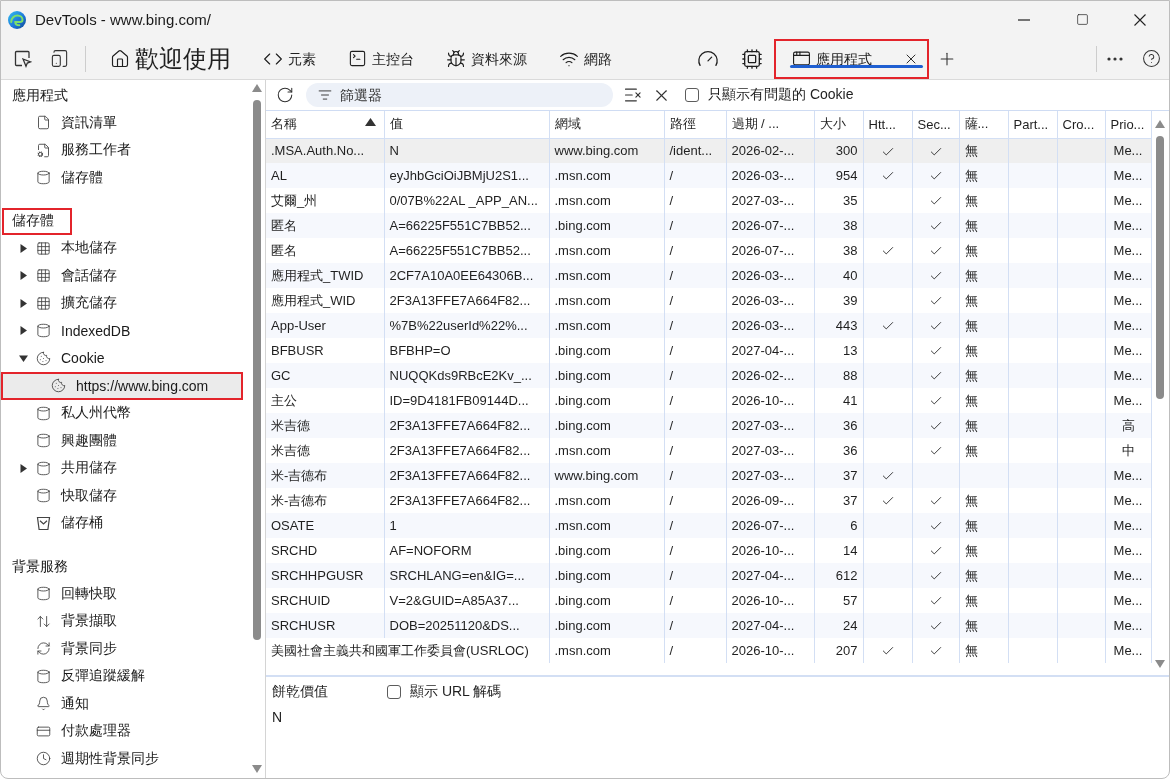 This screenshot has width=1170, height=779. I want to click on toolbar-tab: 資料來源, so click(486, 58).